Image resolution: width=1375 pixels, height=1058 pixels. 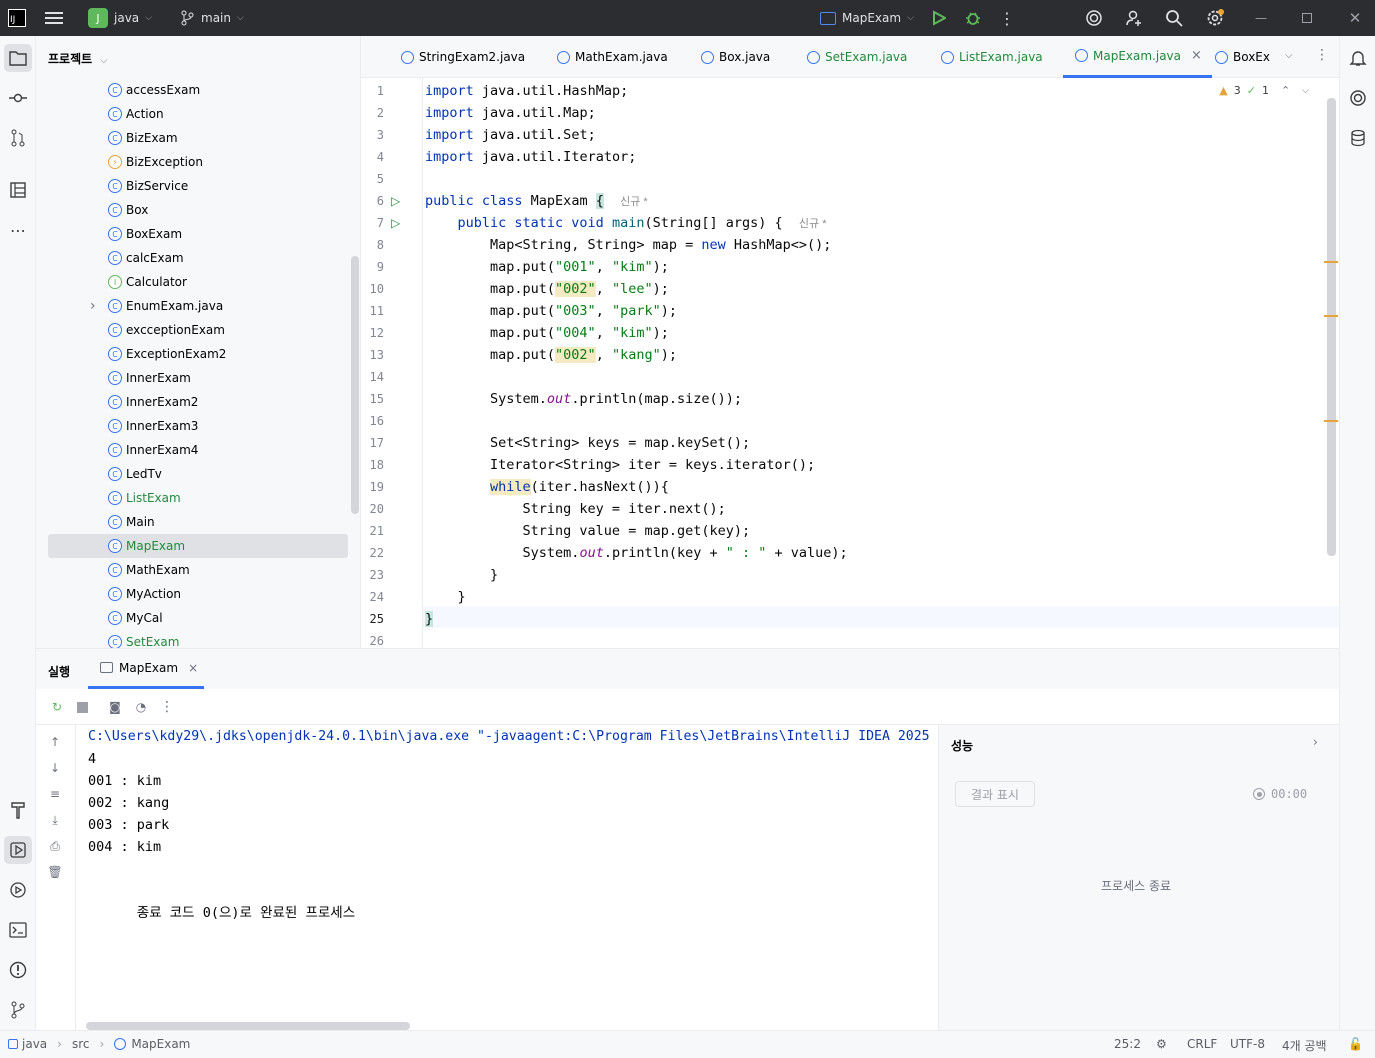 What do you see at coordinates (198, 402) in the screenshot?
I see `tree-item: C InnerExam2` at bounding box center [198, 402].